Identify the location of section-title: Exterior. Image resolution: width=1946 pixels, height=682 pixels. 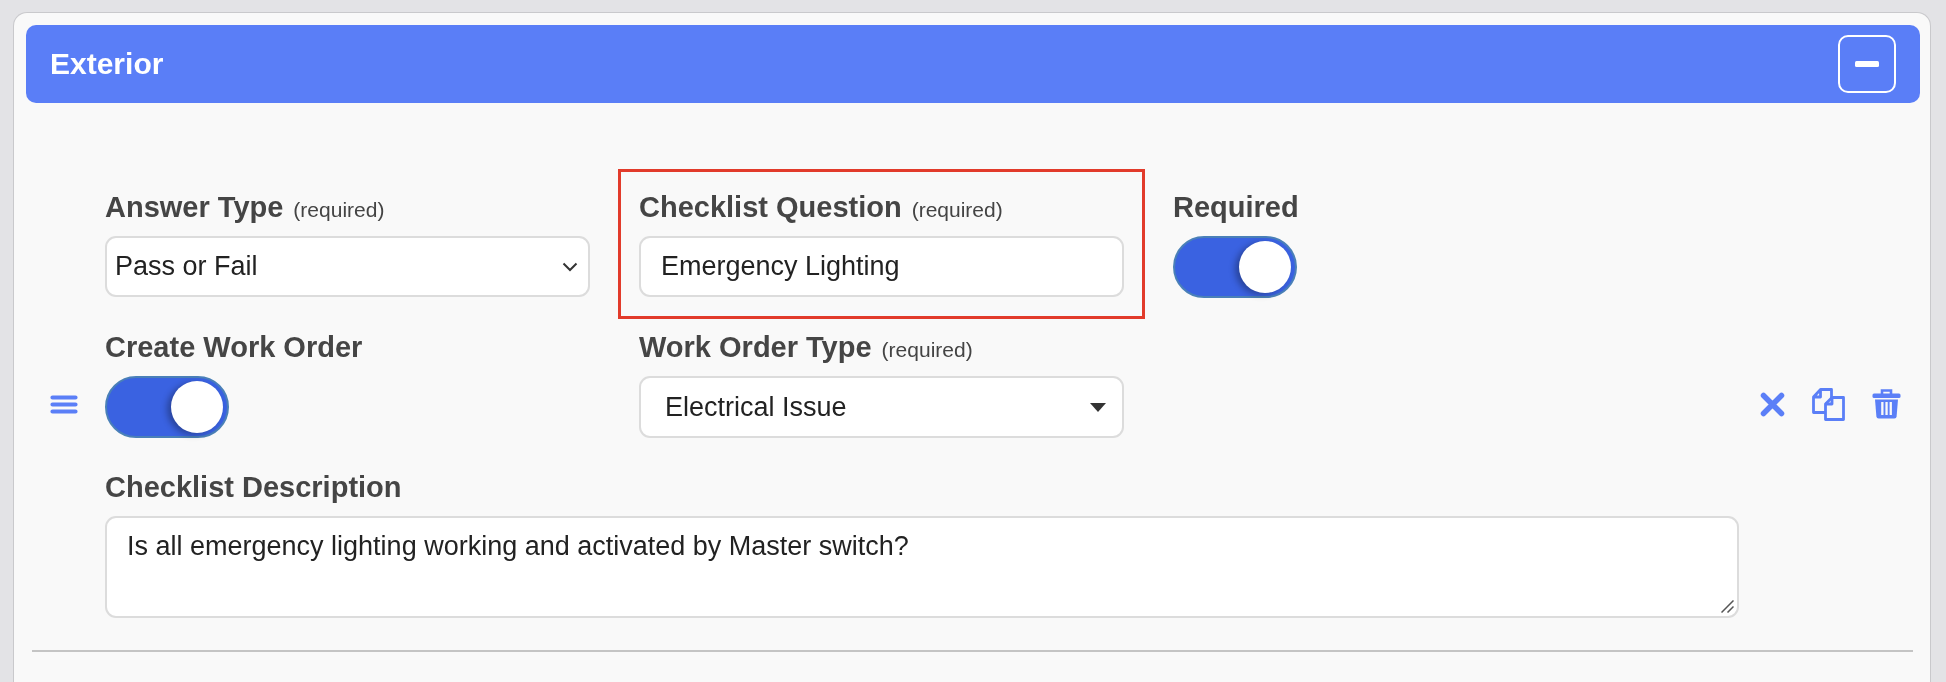
(107, 64).